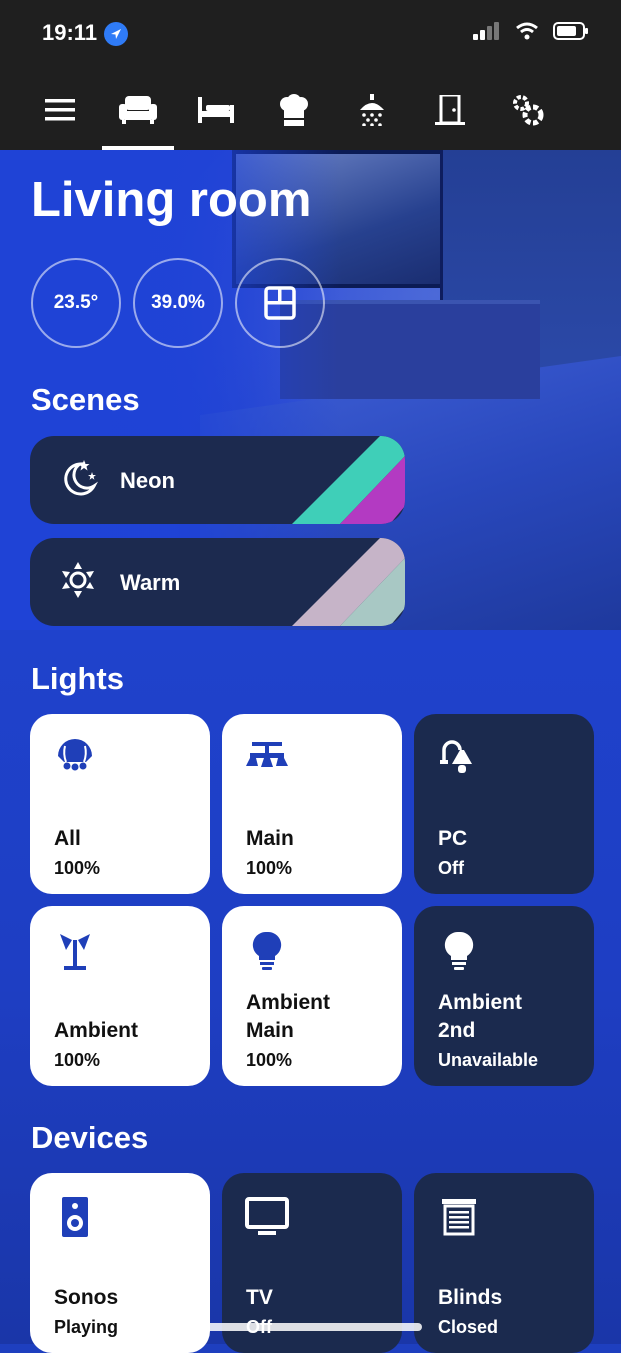 The width and height of the screenshot is (621, 1353). What do you see at coordinates (171, 200) in the screenshot?
I see `room-title: Living room` at bounding box center [171, 200].